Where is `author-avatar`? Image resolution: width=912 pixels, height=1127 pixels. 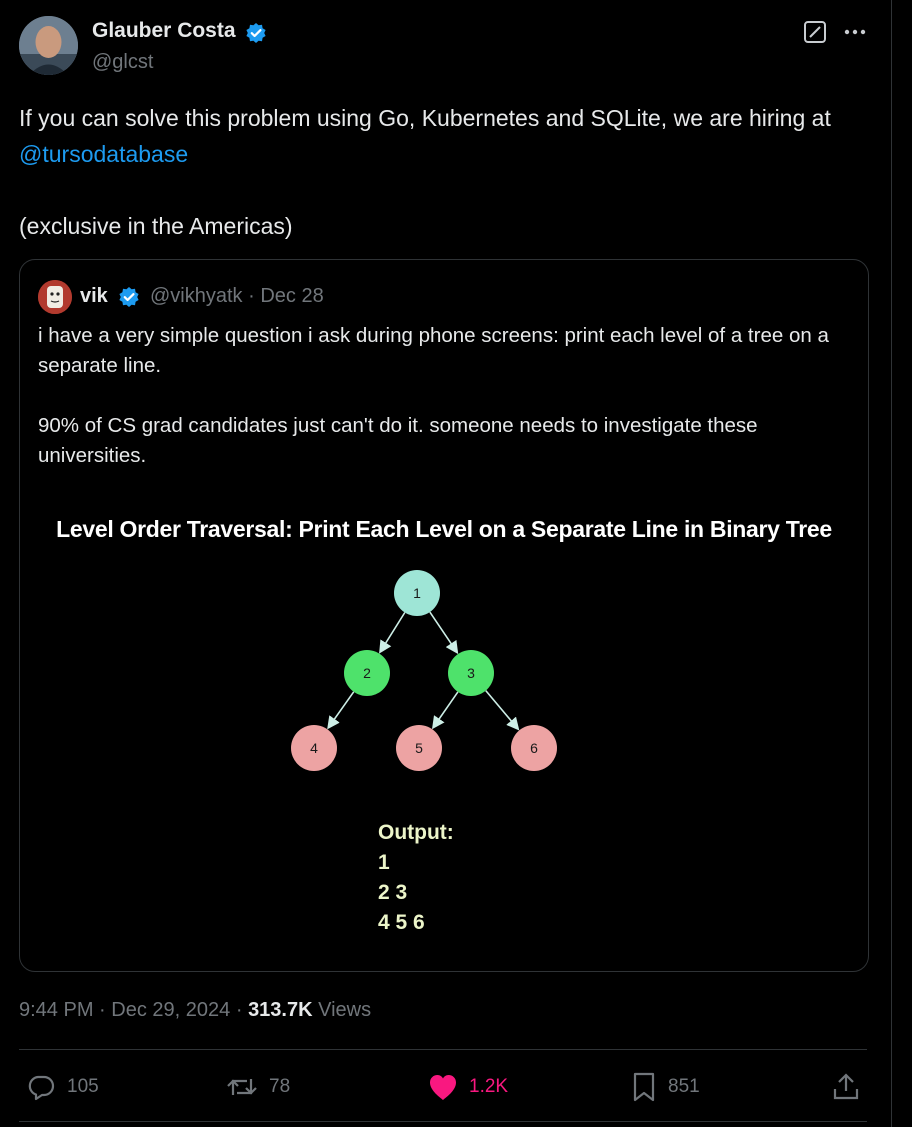 author-avatar is located at coordinates (48, 45).